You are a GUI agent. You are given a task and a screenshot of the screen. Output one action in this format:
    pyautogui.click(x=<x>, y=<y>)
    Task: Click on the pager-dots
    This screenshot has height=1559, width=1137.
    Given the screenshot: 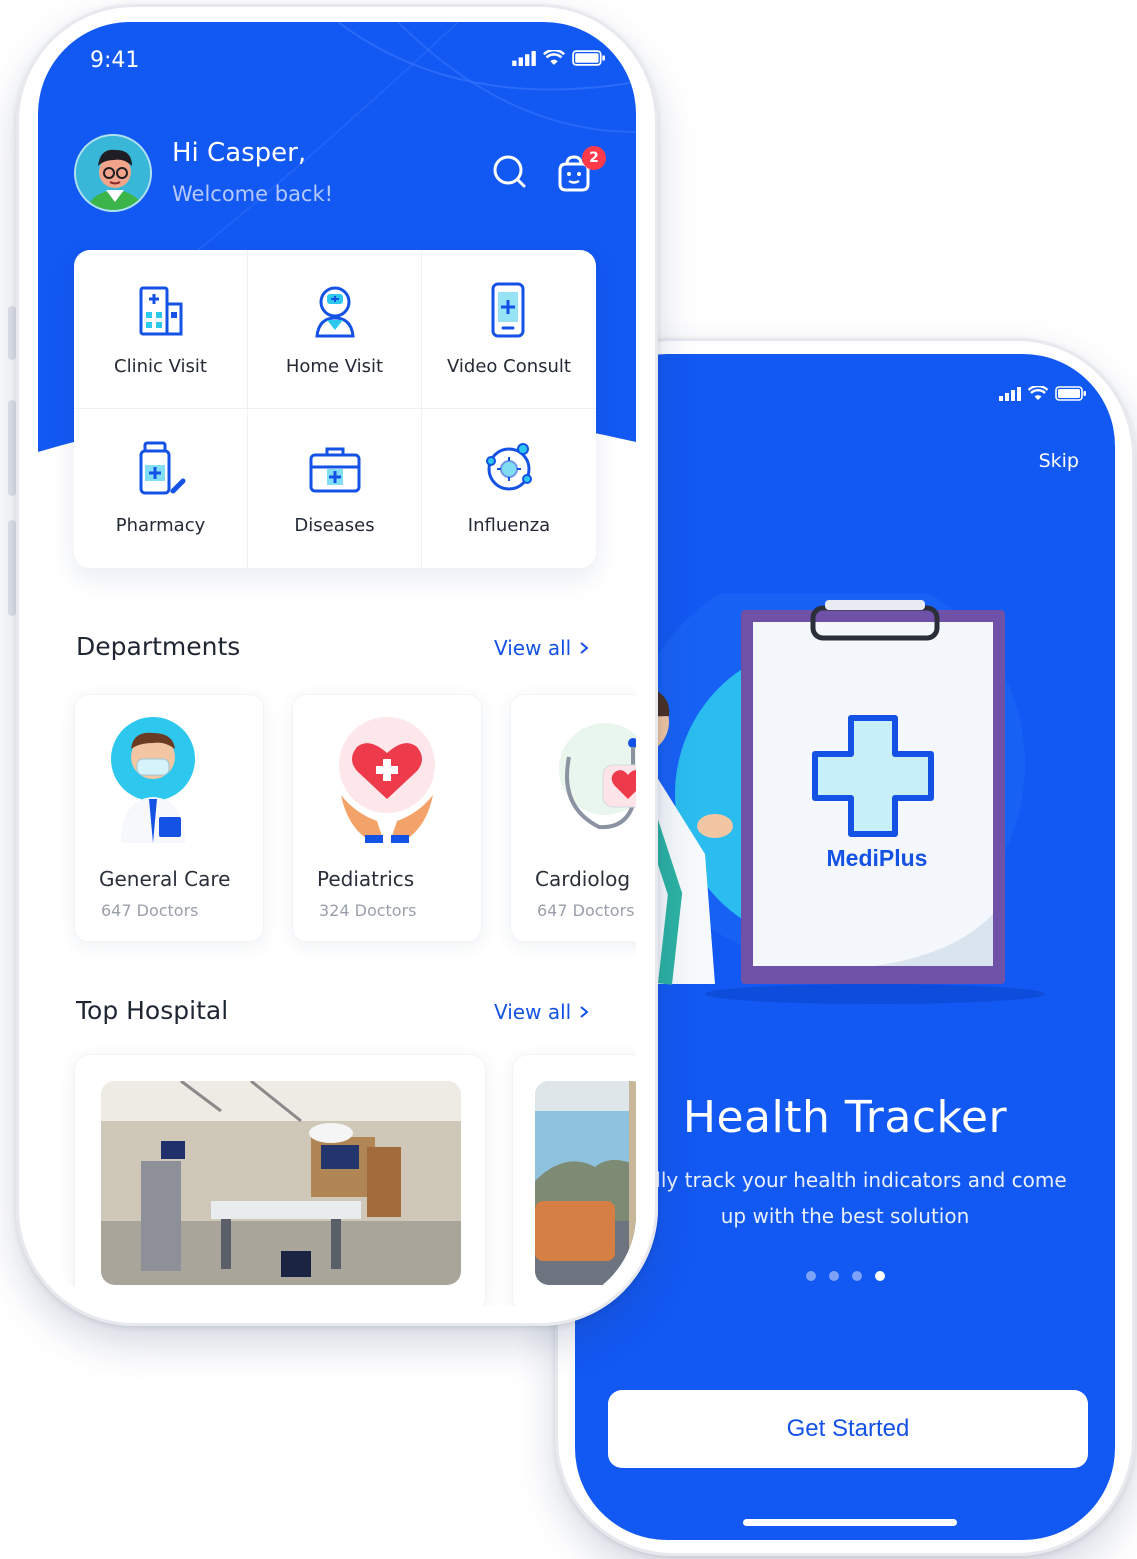 What is the action you would take?
    pyautogui.click(x=845, y=1276)
    